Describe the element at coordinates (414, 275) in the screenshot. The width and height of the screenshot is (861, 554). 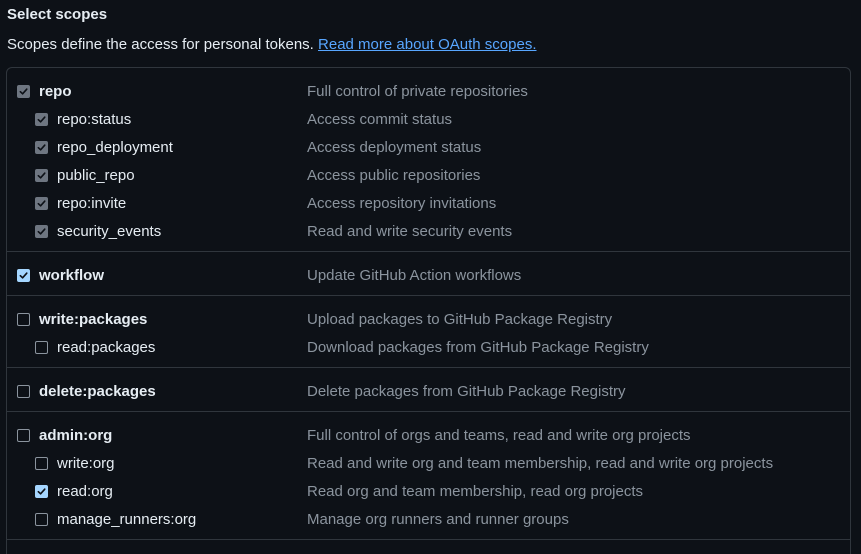
I see `scope-description: Update GitHub Action workflows` at that location.